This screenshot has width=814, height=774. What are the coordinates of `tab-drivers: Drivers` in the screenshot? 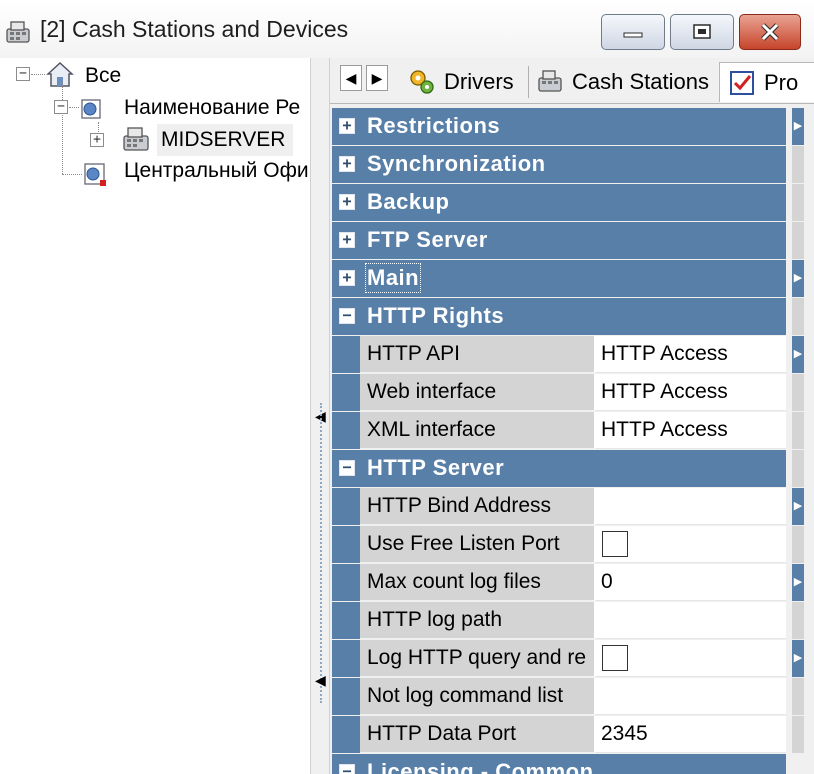 It's located at (461, 82).